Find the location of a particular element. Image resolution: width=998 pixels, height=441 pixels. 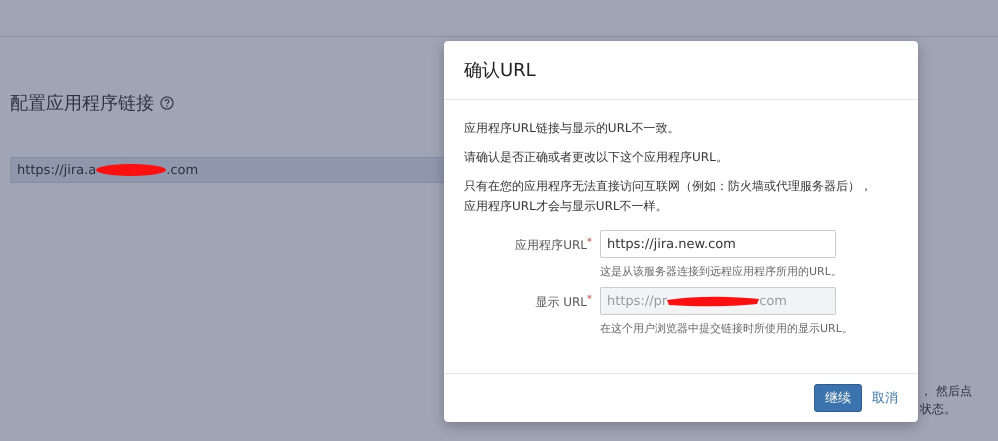

page-heading: 配置应用程序链接 is located at coordinates (82, 103).